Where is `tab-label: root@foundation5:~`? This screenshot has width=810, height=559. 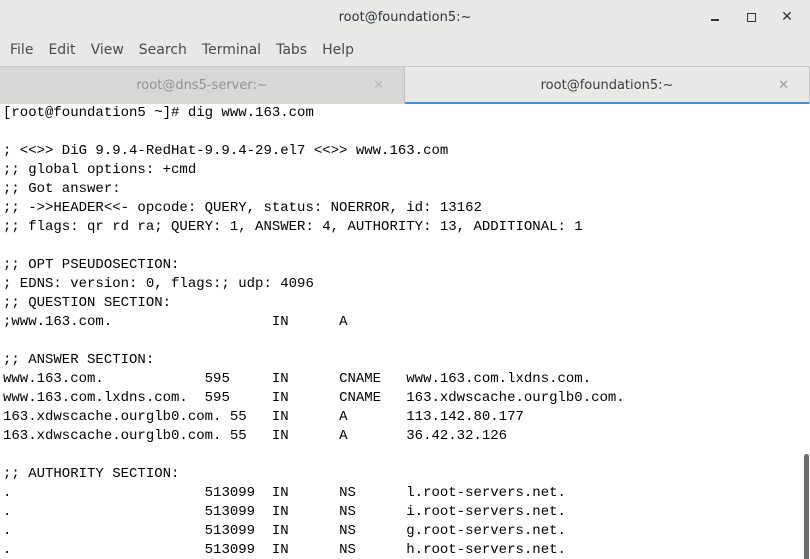
tab-label: root@foundation5:~ is located at coordinates (607, 85).